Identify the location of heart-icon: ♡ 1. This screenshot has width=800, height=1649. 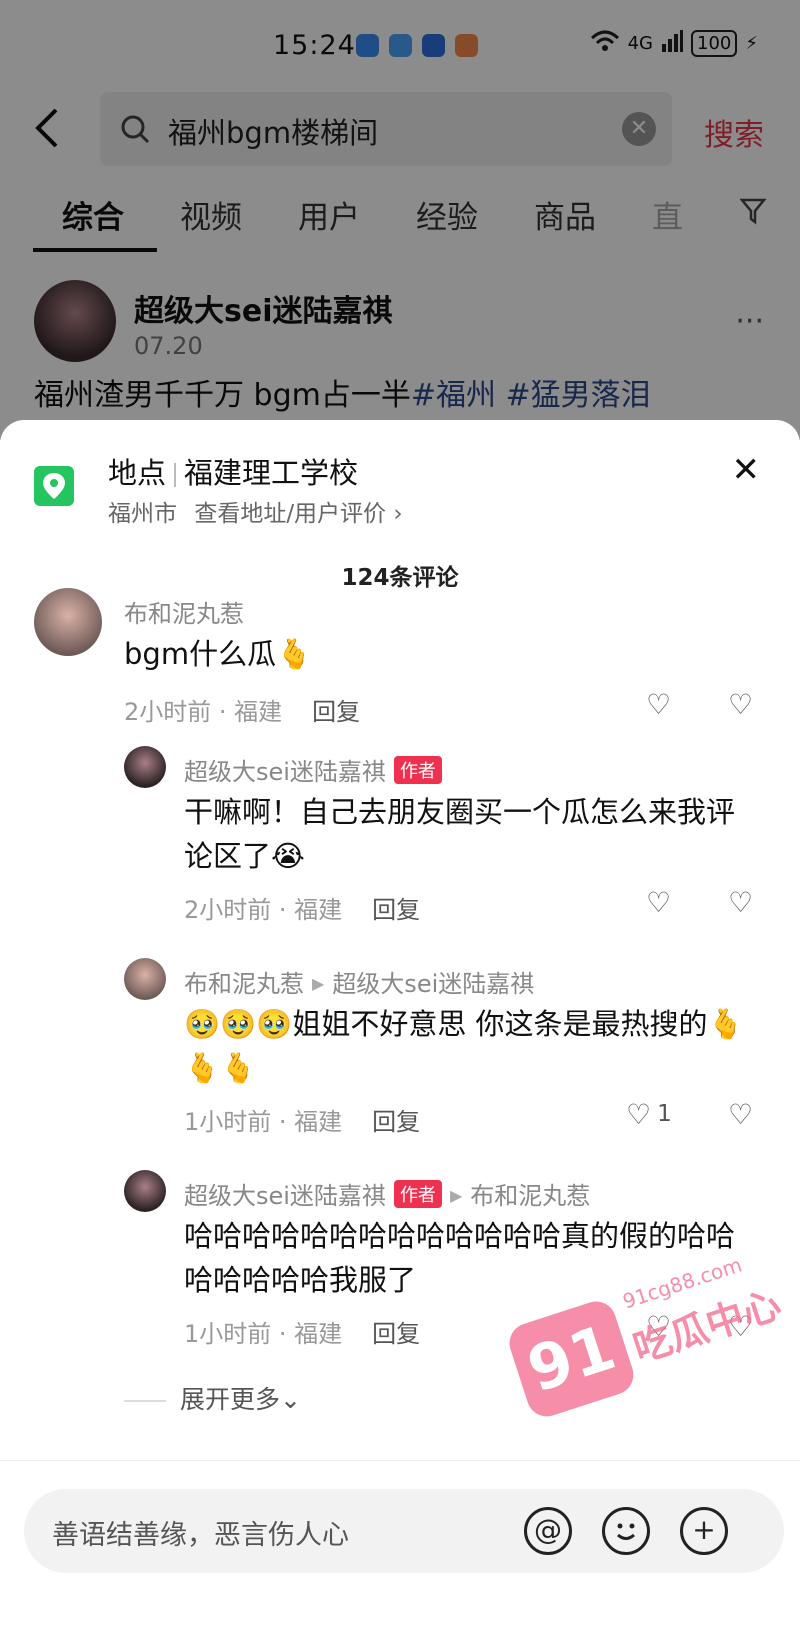
(649, 1114).